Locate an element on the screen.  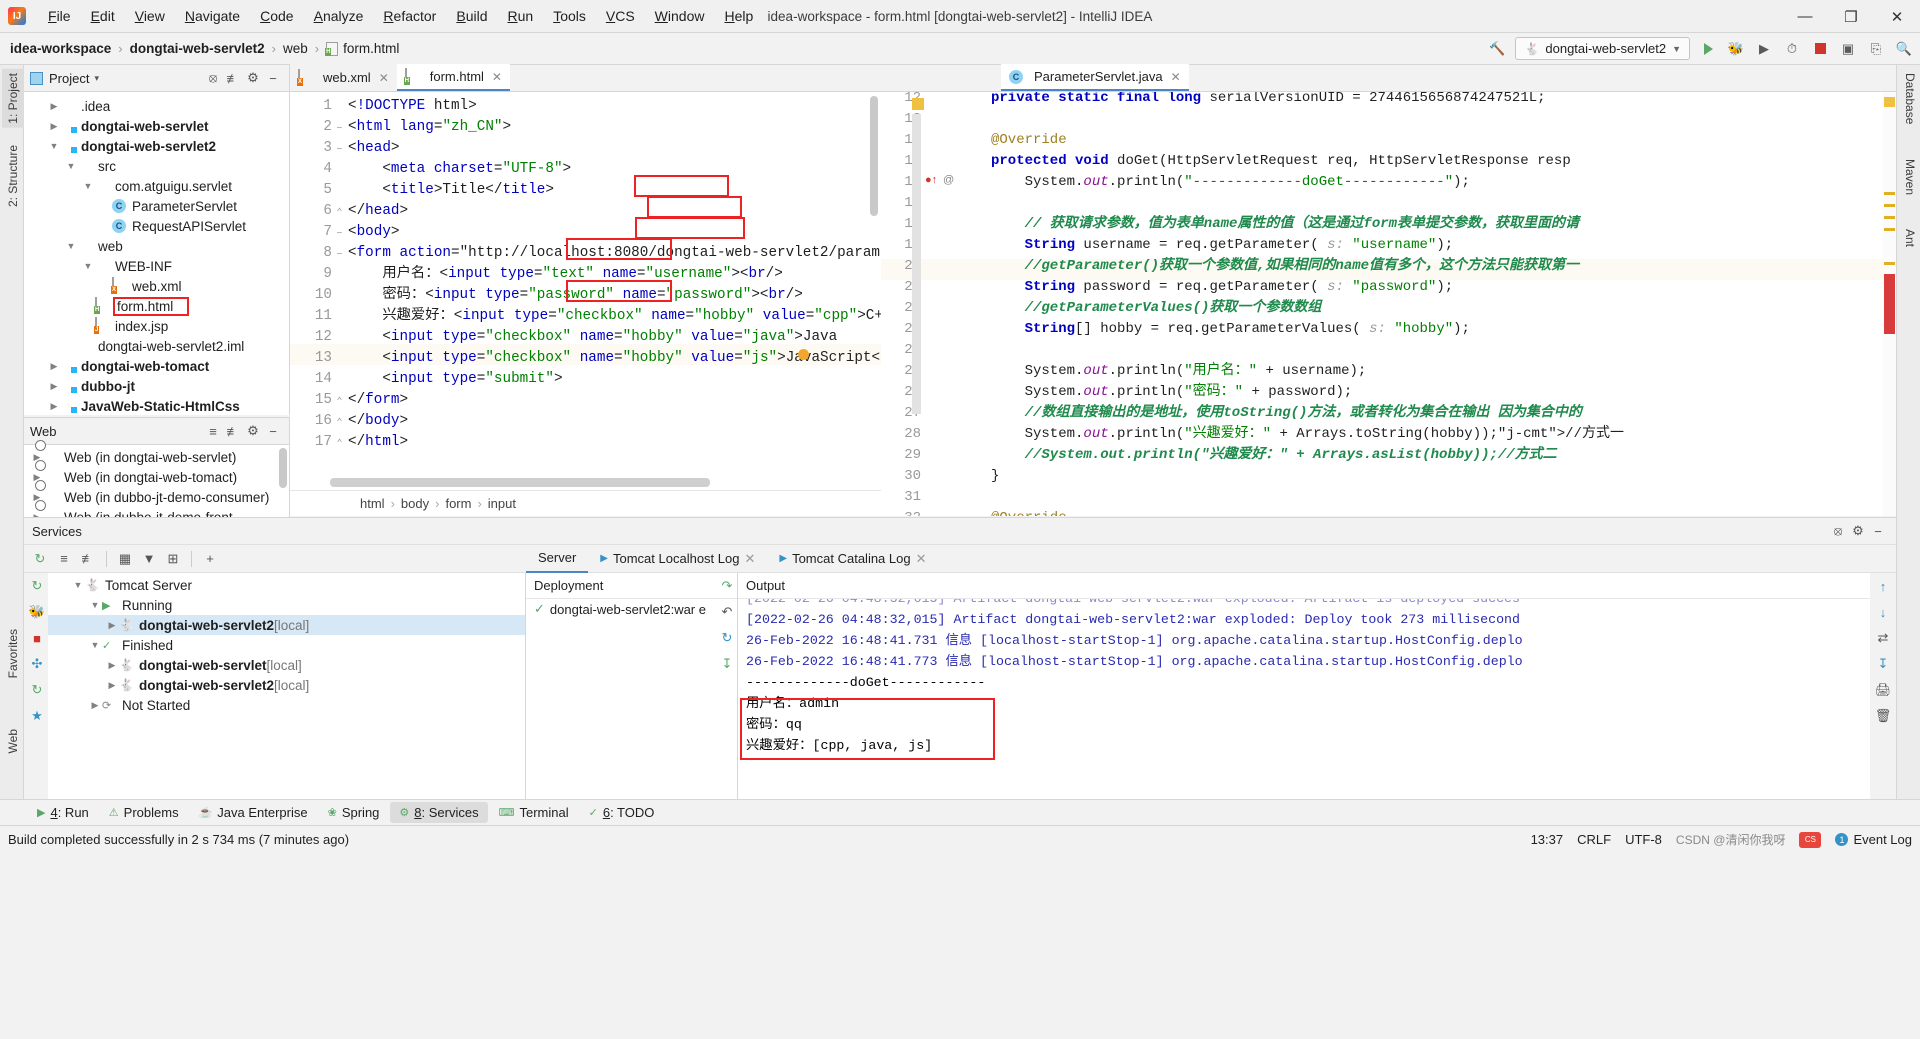
build-hammer-icon: 🔨 is located at coordinates (1497, 49).